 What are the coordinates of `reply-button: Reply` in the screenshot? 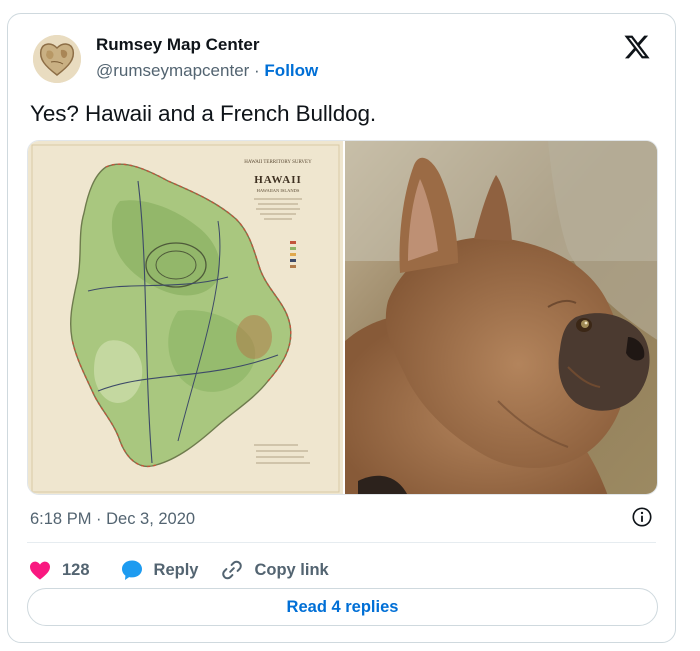 It's located at (159, 570).